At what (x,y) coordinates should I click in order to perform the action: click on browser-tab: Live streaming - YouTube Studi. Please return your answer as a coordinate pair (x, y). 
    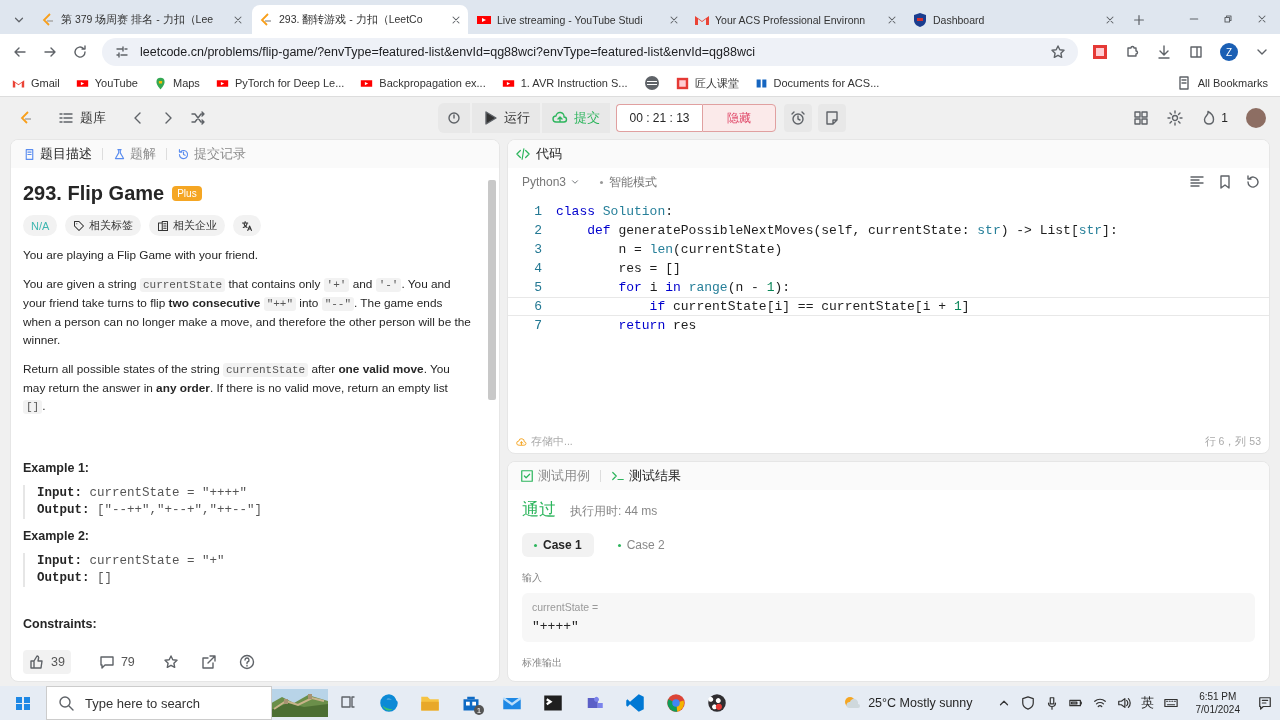
    Looking at the image, I should click on (578, 19).